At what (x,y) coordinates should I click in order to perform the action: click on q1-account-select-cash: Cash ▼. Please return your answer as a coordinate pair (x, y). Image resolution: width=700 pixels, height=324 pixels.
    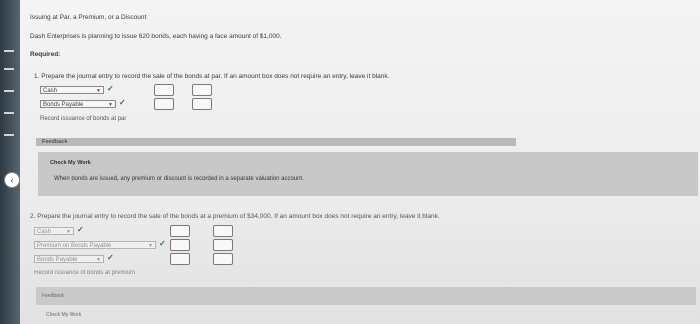
    Looking at the image, I should click on (72, 90).